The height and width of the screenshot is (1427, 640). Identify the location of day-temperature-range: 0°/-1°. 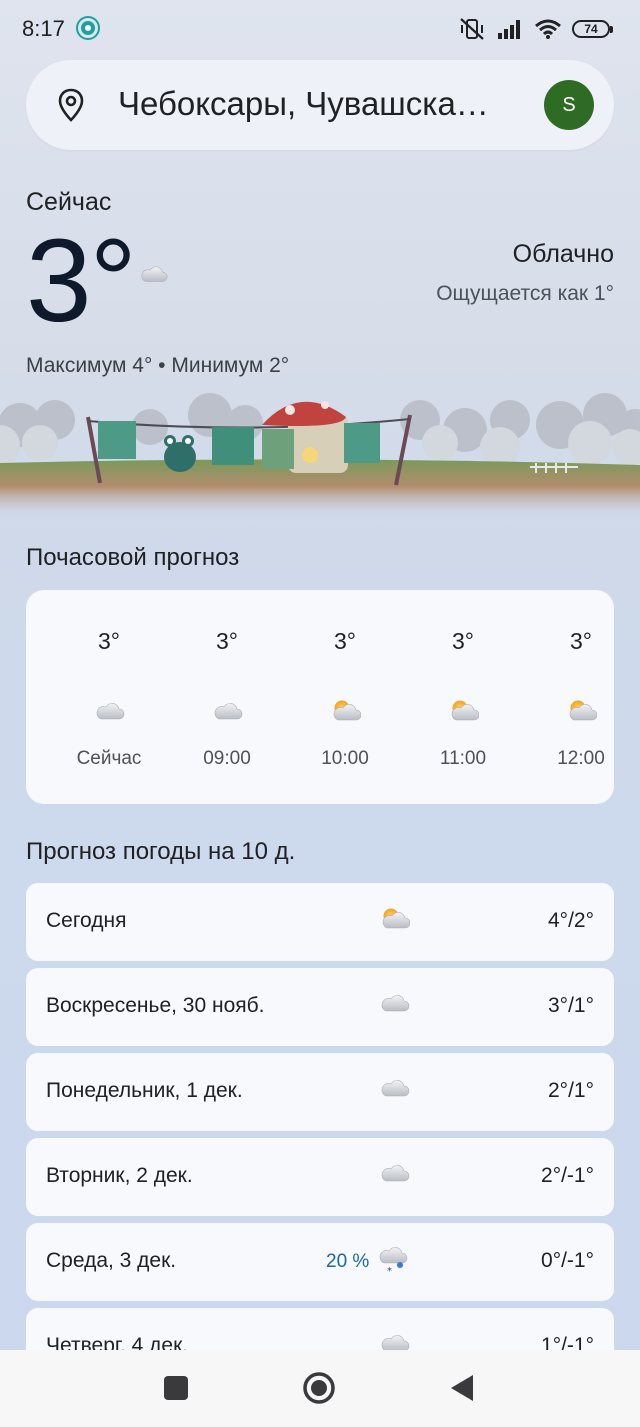
(567, 1260).